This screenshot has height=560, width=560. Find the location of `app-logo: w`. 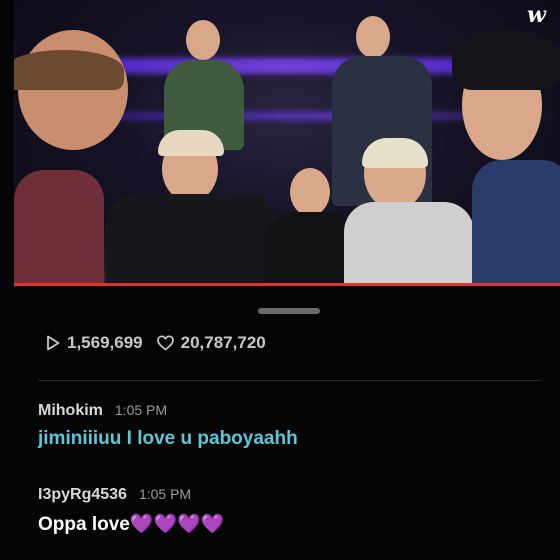

app-logo: w is located at coordinates (536, 15).